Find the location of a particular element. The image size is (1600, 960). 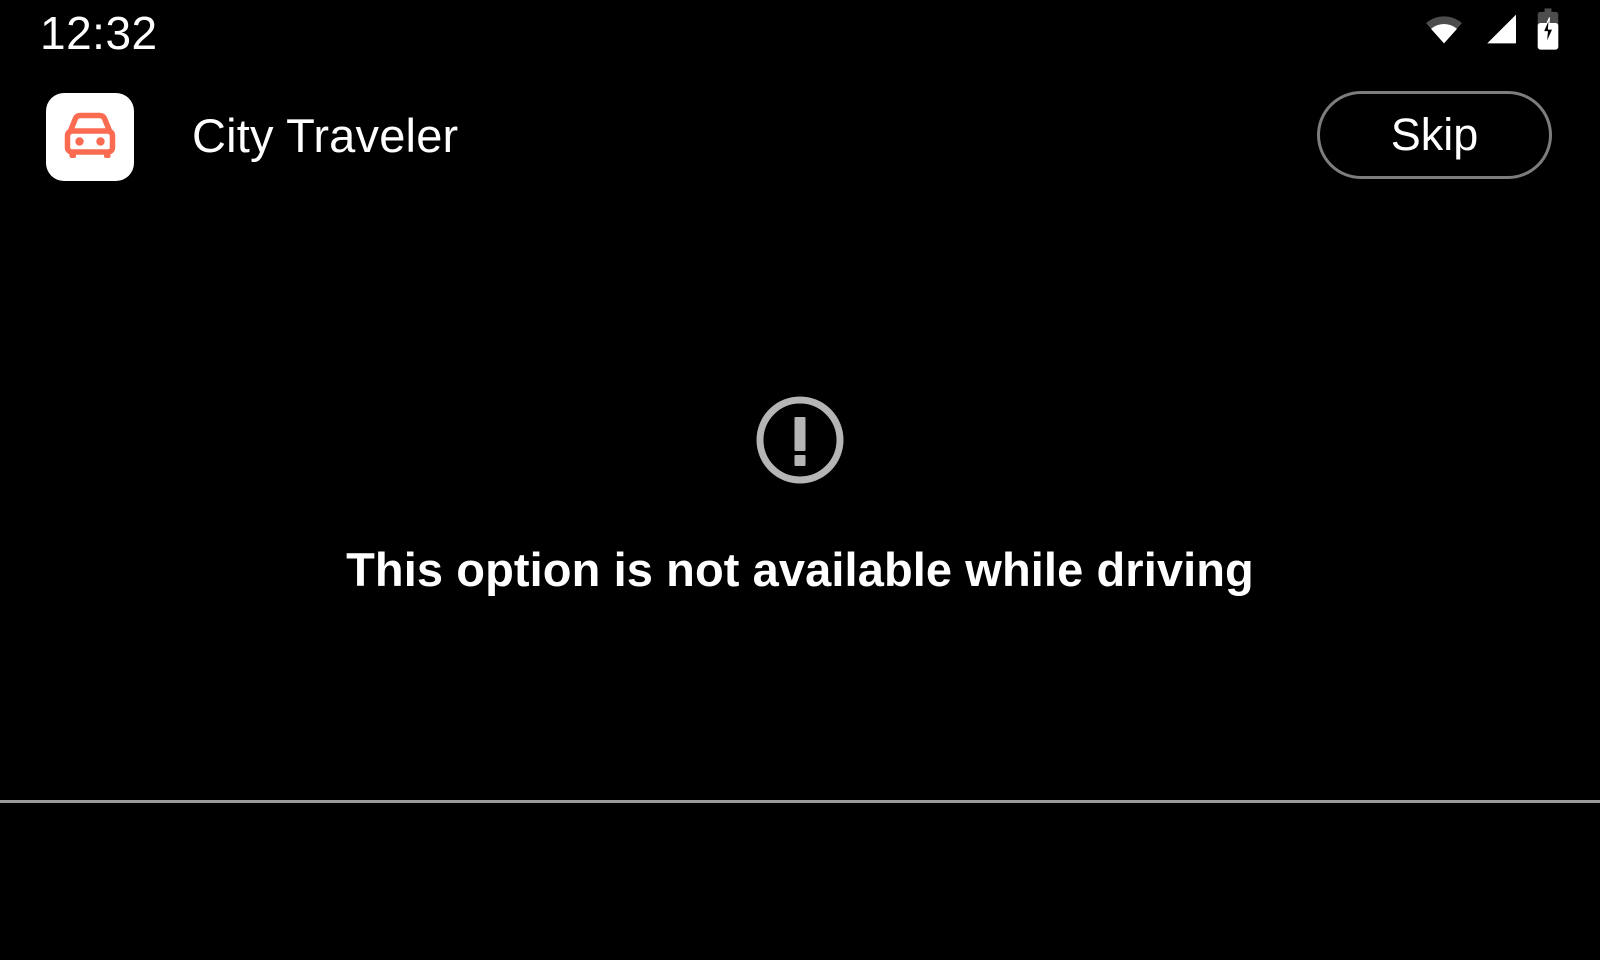

status-clock: 12:32 is located at coordinates (99, 33).